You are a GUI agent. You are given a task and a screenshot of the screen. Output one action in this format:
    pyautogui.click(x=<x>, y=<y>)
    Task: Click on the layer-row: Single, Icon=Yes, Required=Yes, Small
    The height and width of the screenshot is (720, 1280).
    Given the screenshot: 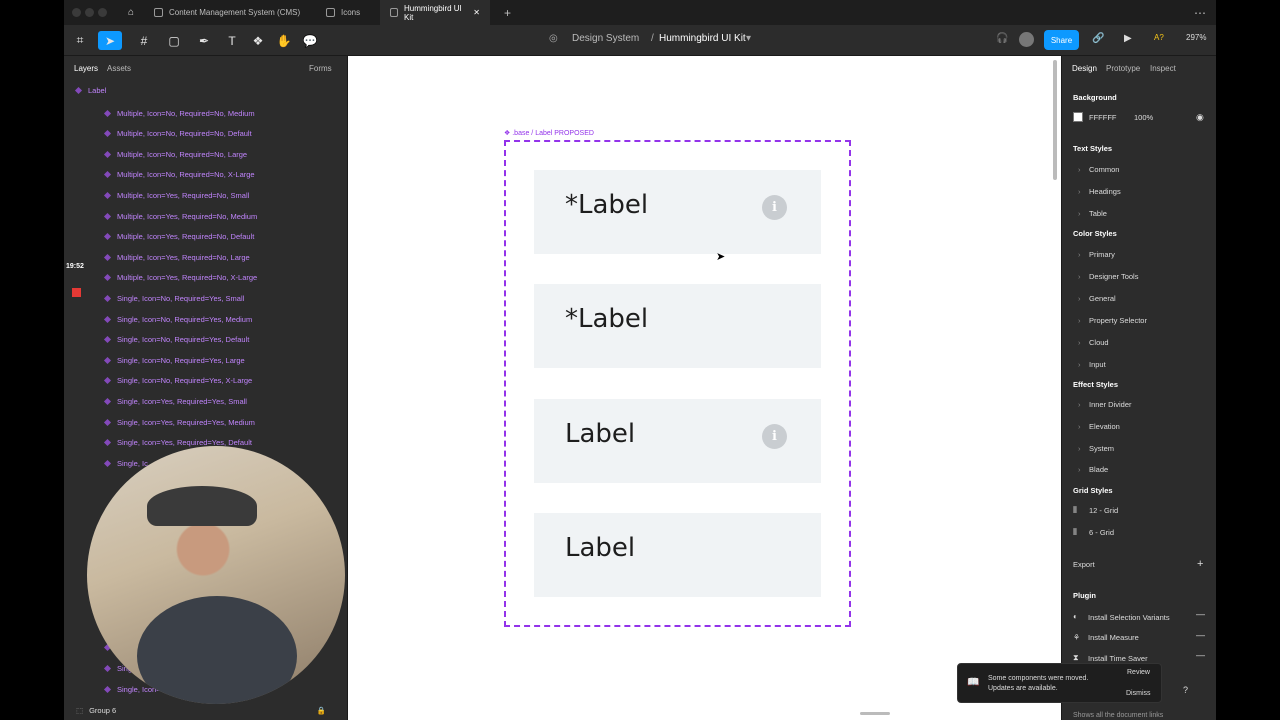 What is the action you would take?
    pyautogui.click(x=206, y=401)
    